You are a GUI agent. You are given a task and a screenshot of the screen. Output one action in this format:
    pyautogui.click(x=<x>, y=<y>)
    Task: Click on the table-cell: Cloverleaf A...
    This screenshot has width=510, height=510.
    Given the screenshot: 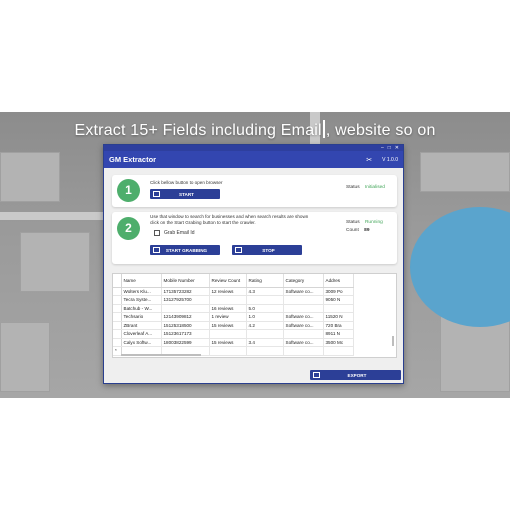 What is the action you would take?
    pyautogui.click(x=141, y=334)
    